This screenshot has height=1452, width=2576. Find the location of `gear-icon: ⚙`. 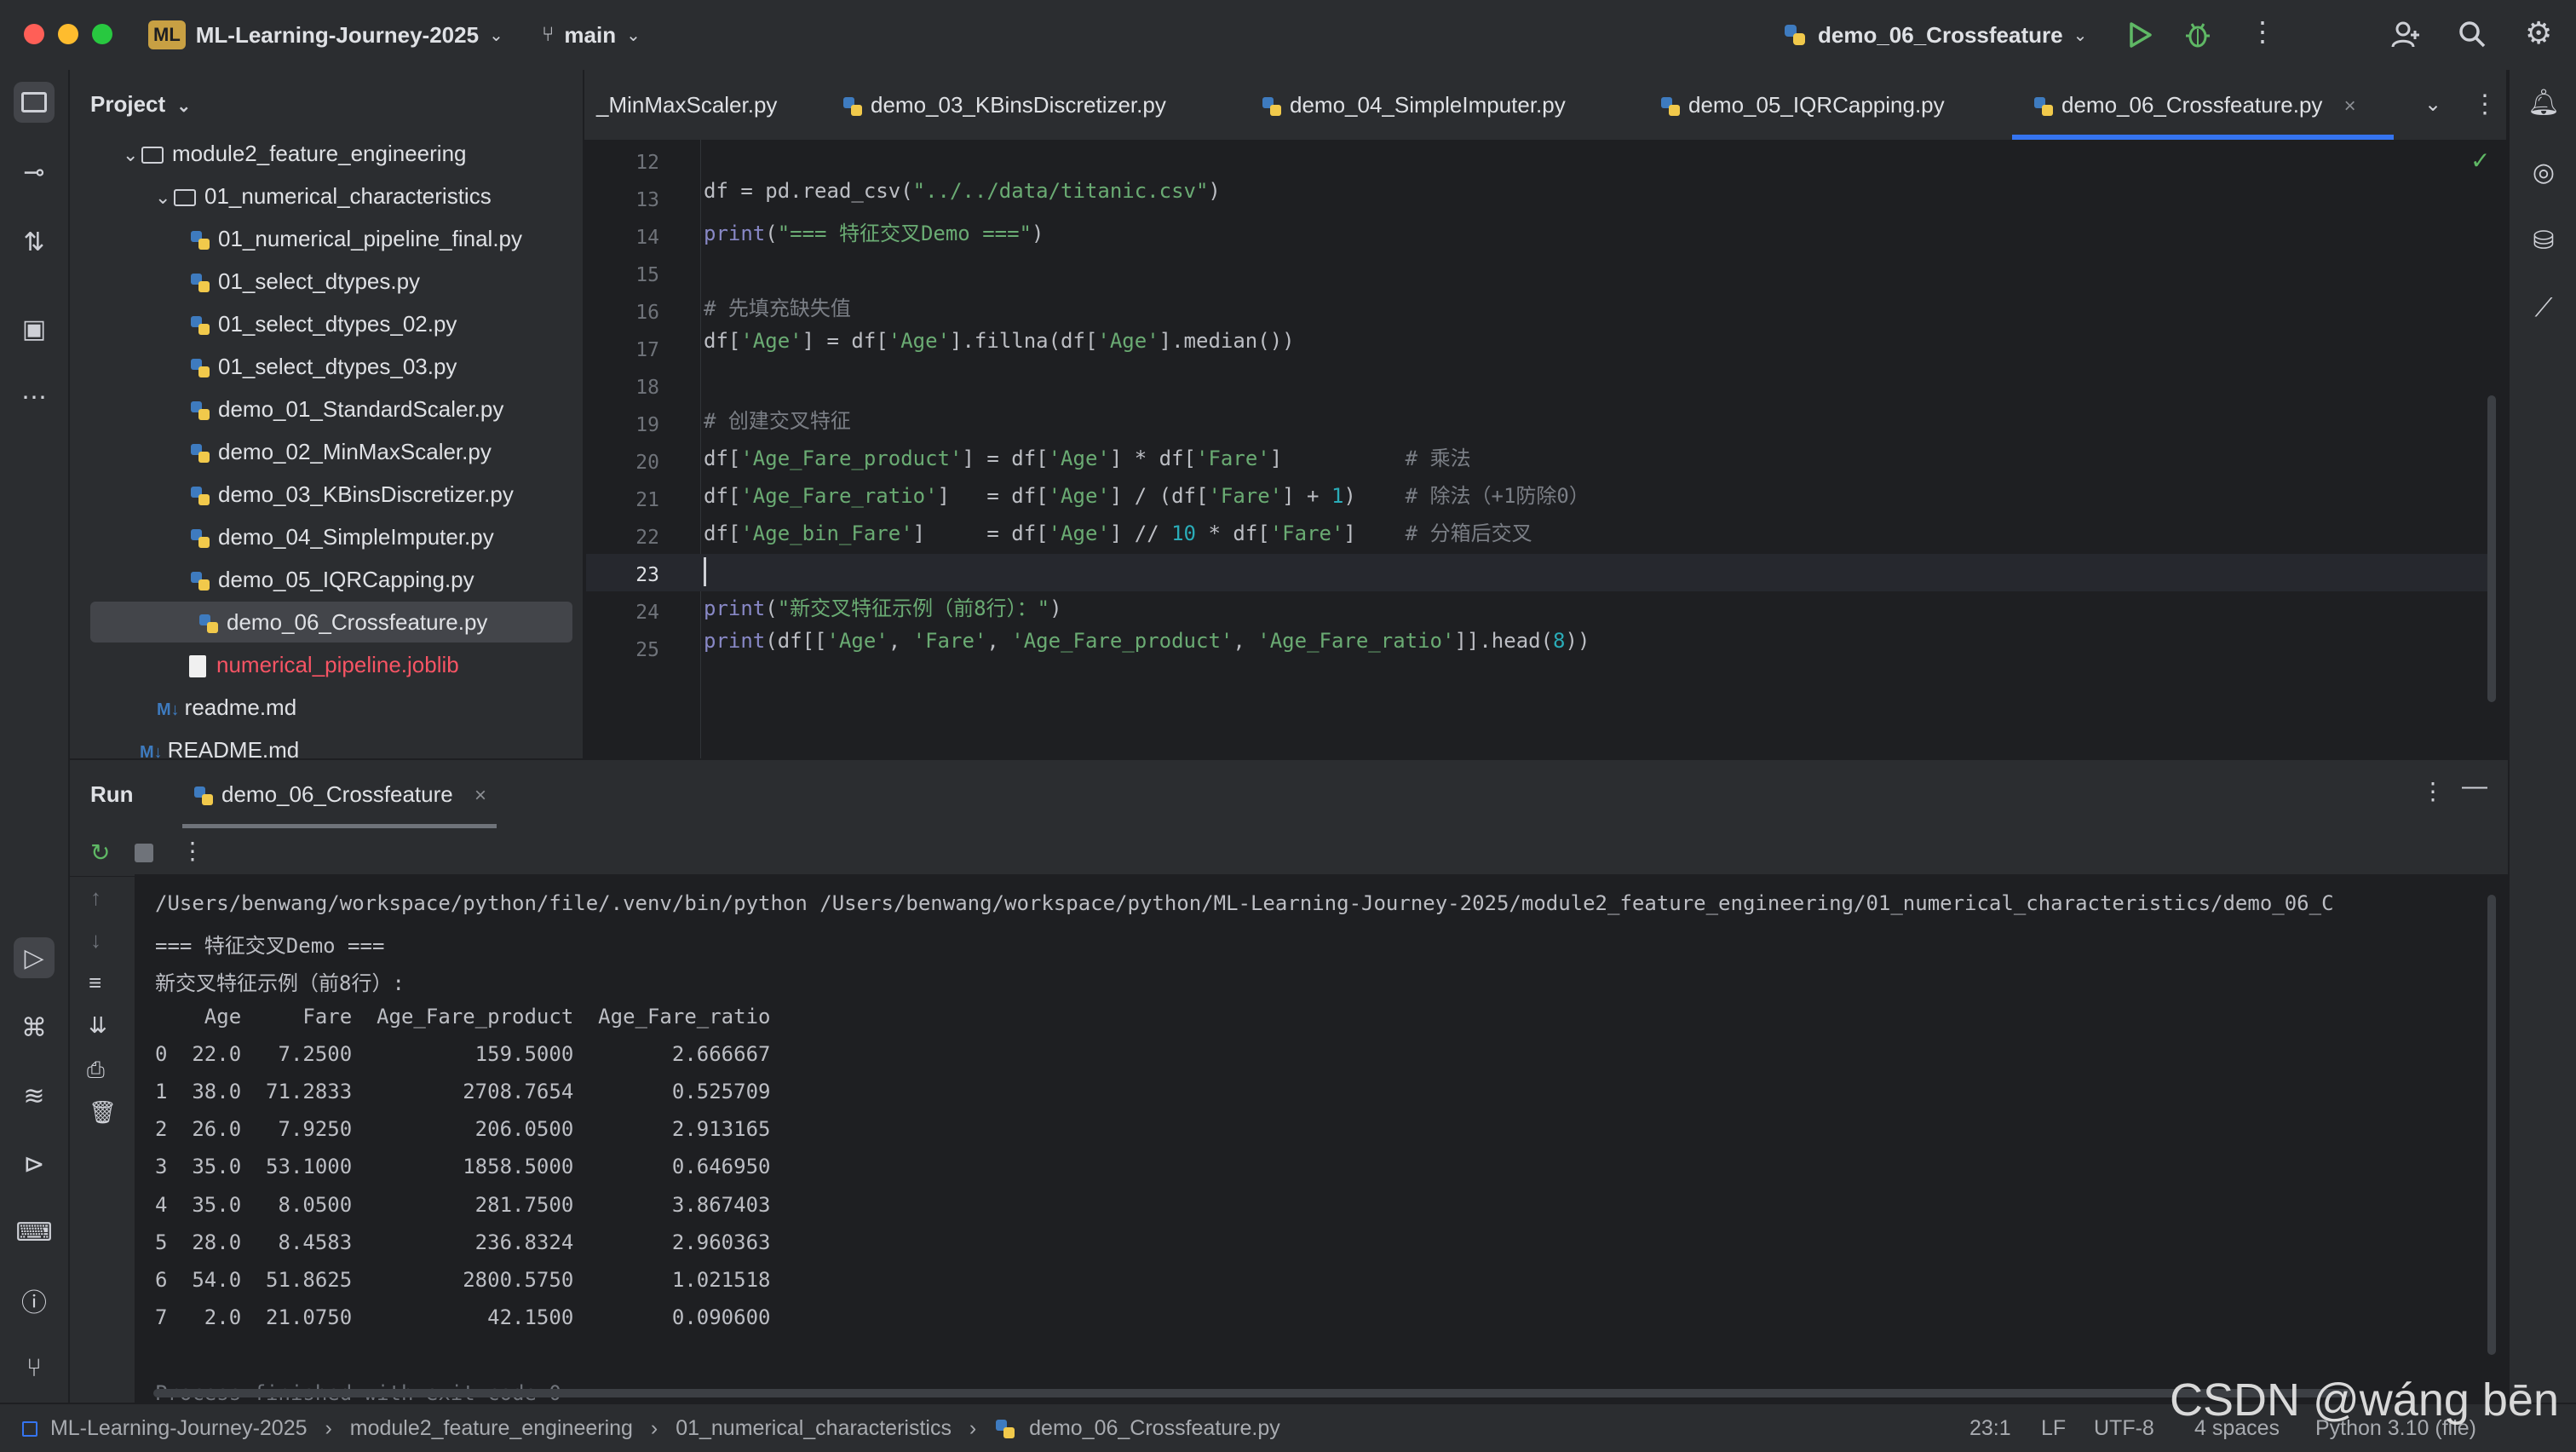

gear-icon: ⚙ is located at coordinates (2539, 33).